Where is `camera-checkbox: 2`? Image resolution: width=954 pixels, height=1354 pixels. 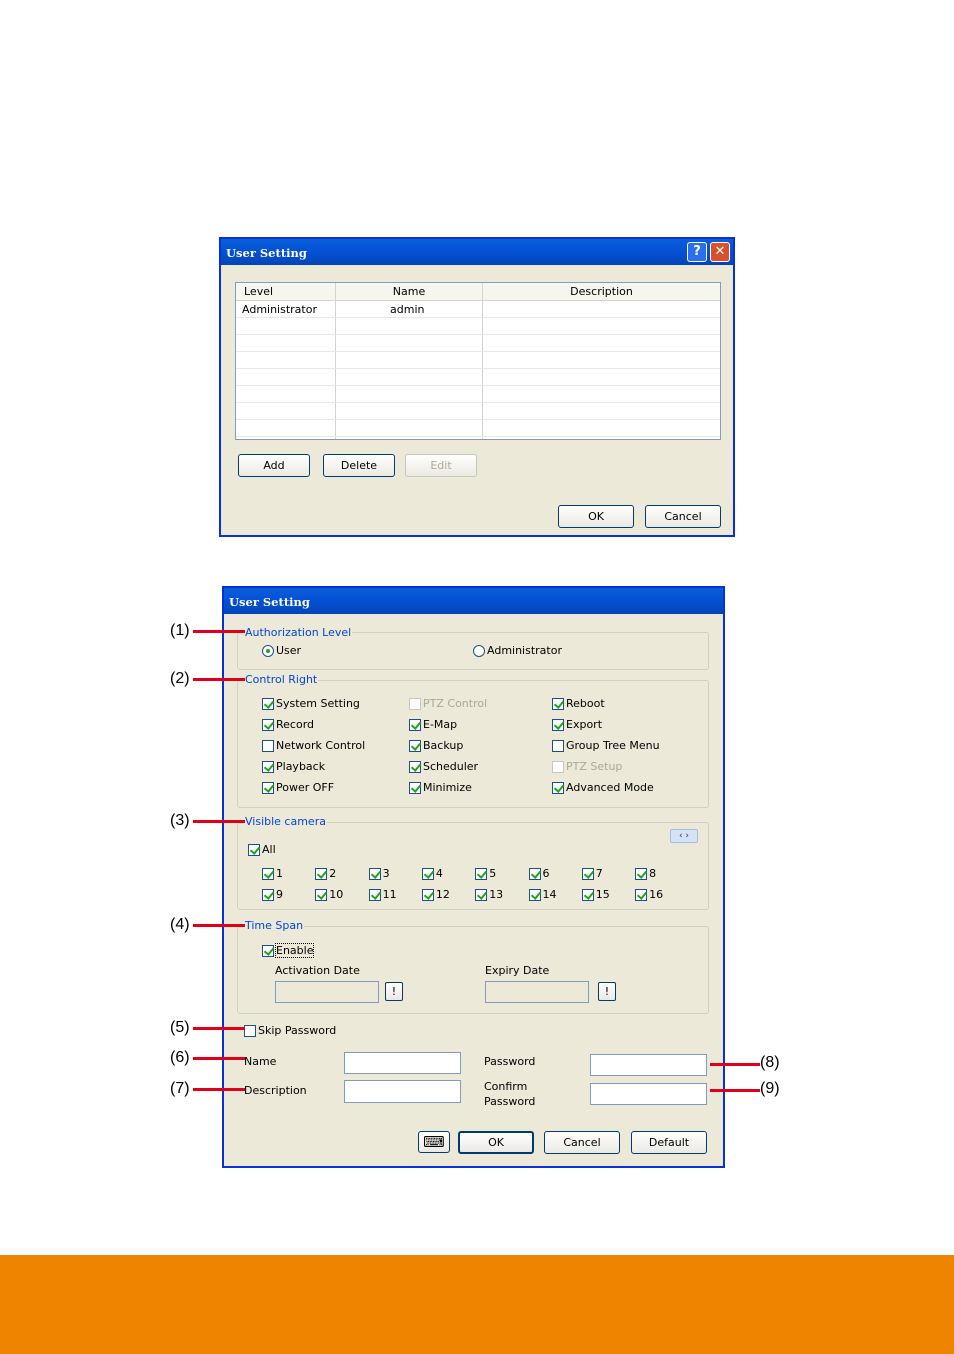 camera-checkbox: 2 is located at coordinates (325, 873).